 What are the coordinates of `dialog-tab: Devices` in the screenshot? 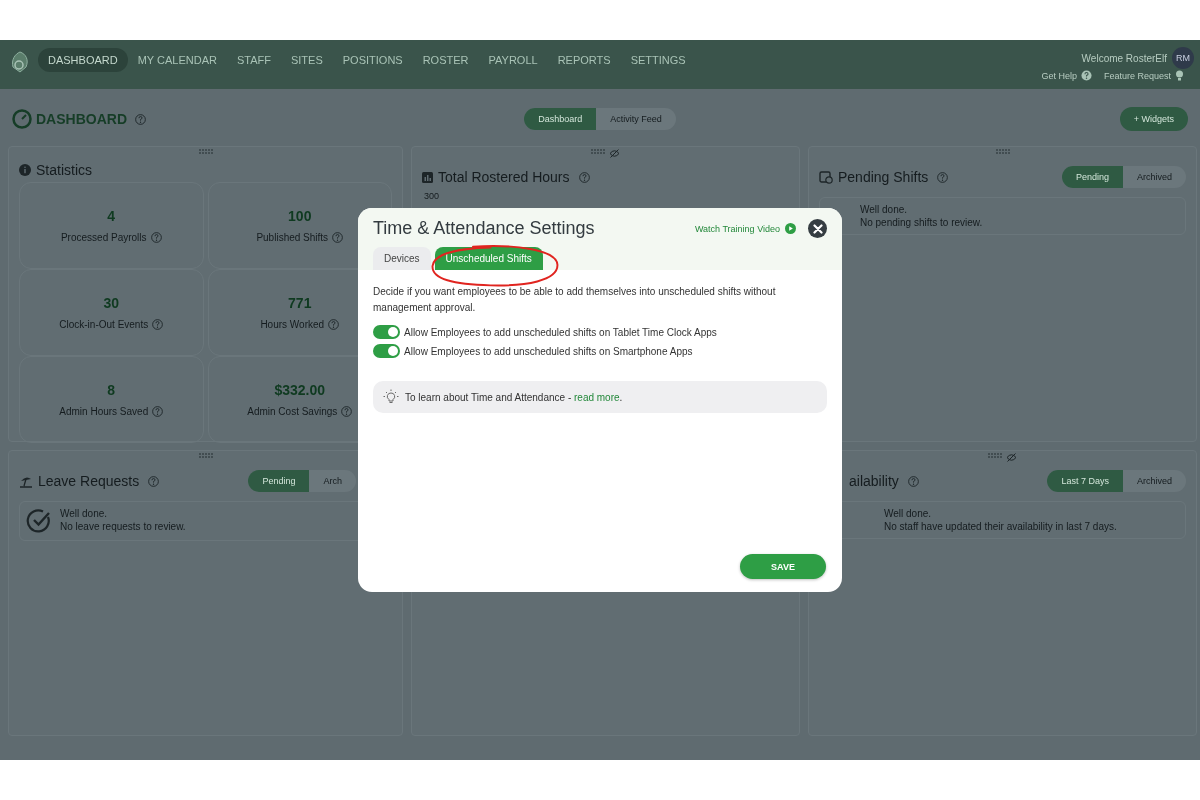 It's located at (402, 258).